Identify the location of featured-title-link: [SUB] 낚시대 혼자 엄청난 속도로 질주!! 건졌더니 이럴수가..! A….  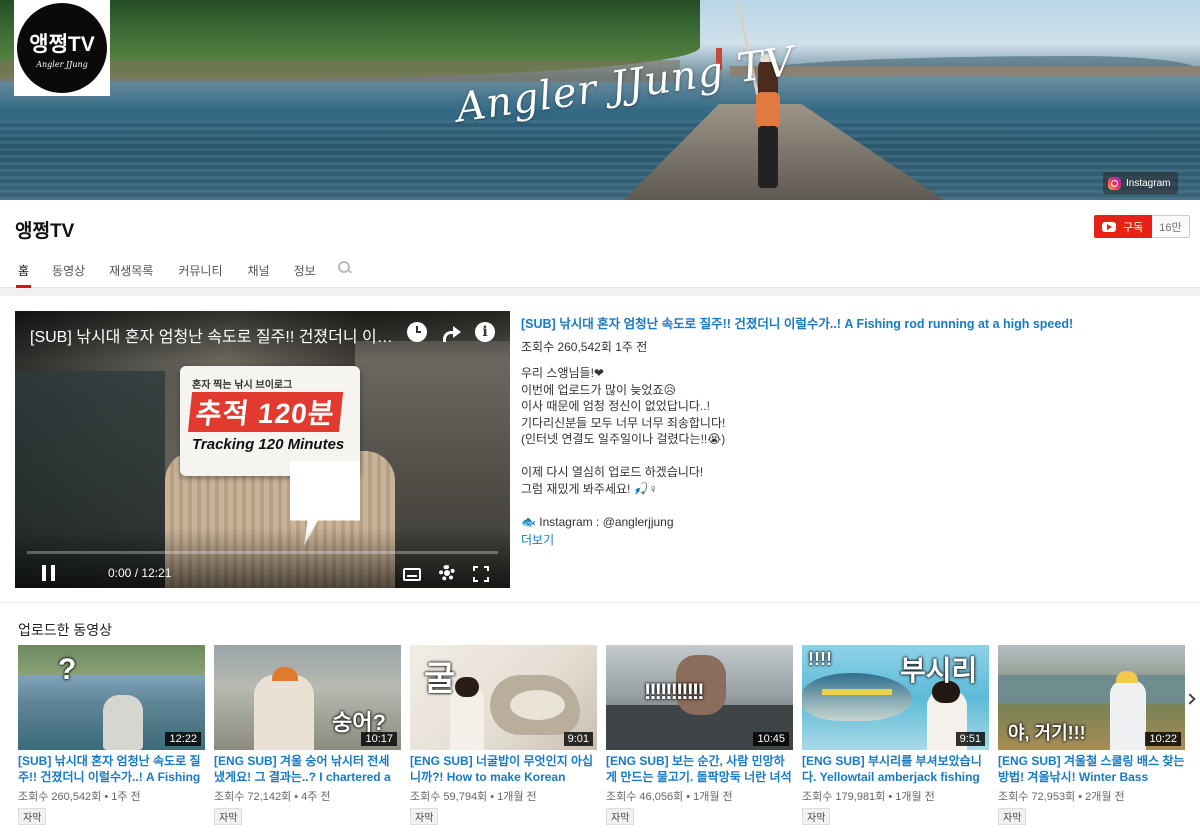
(856, 322).